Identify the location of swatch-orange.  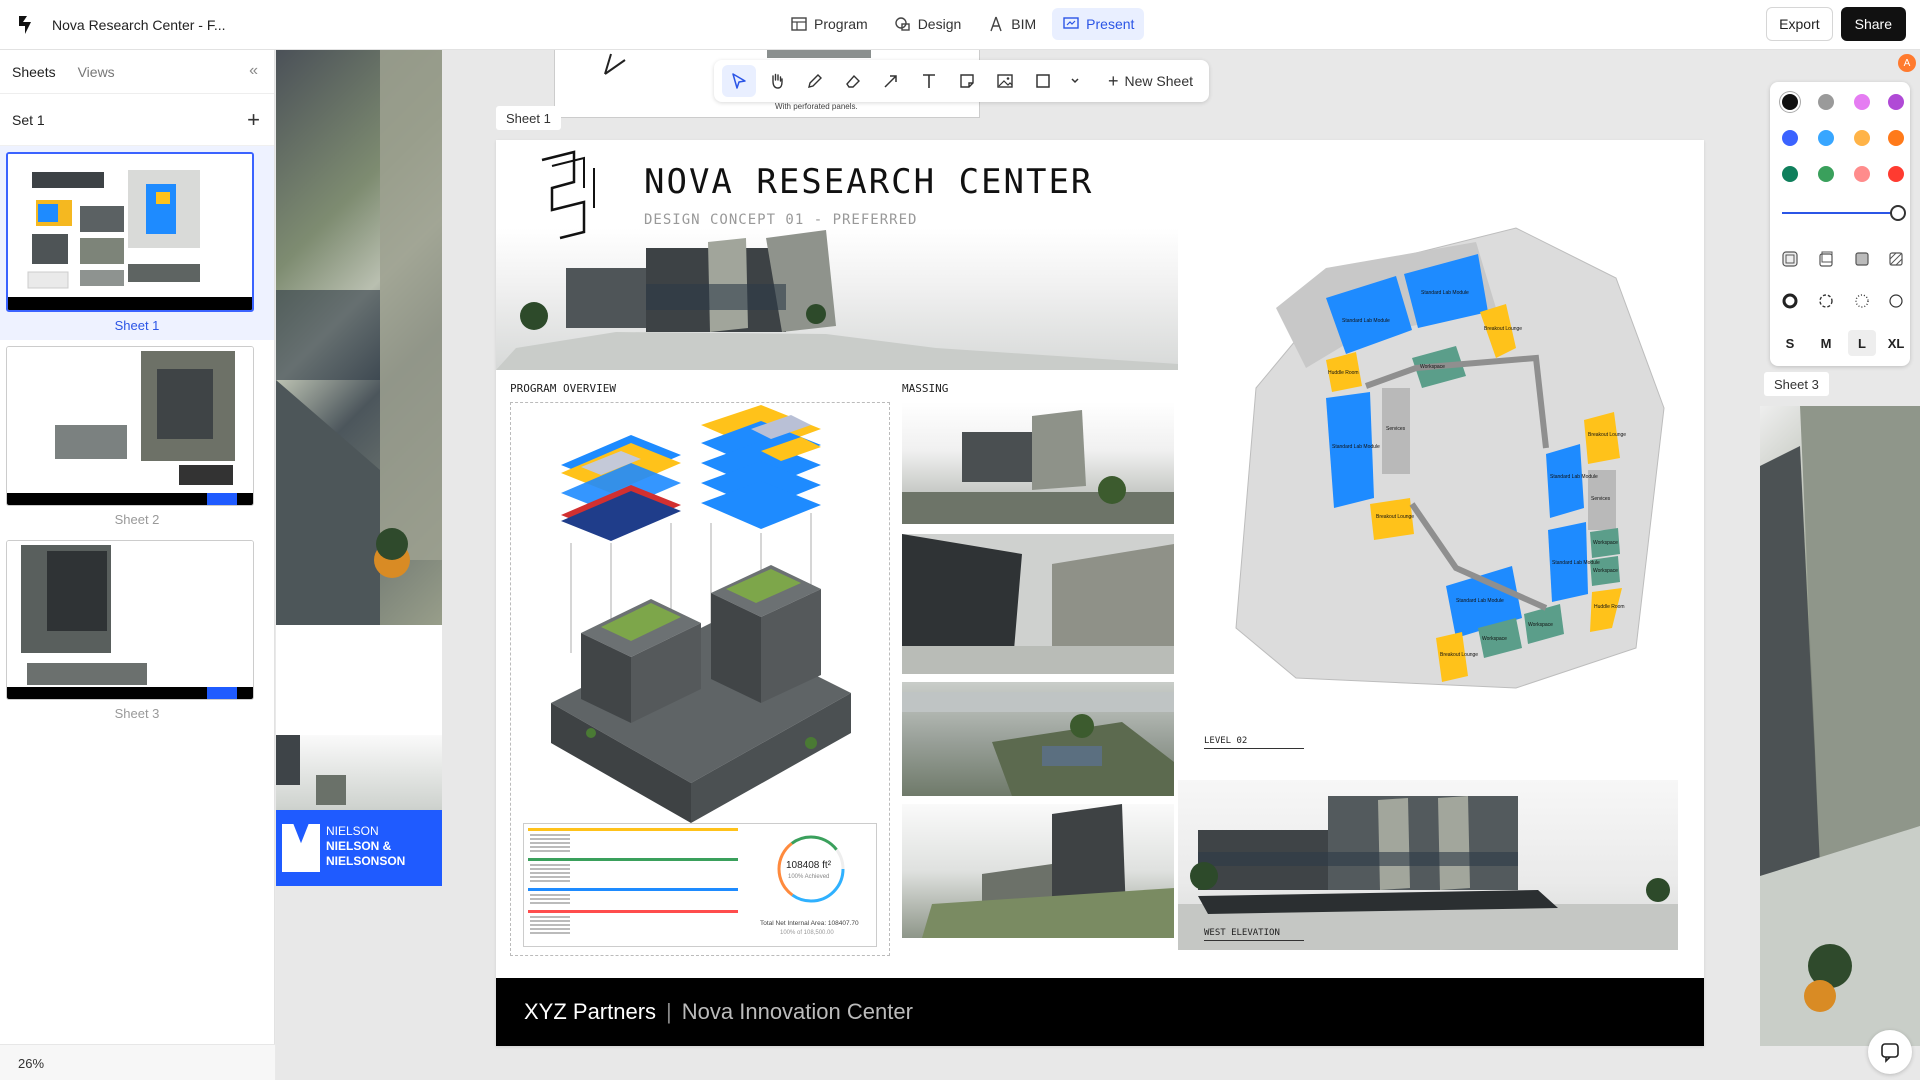
(1896, 138).